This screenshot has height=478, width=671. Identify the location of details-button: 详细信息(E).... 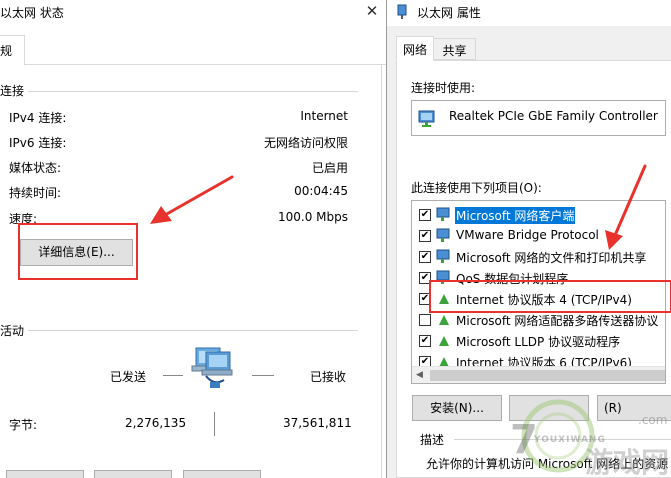
(76, 252).